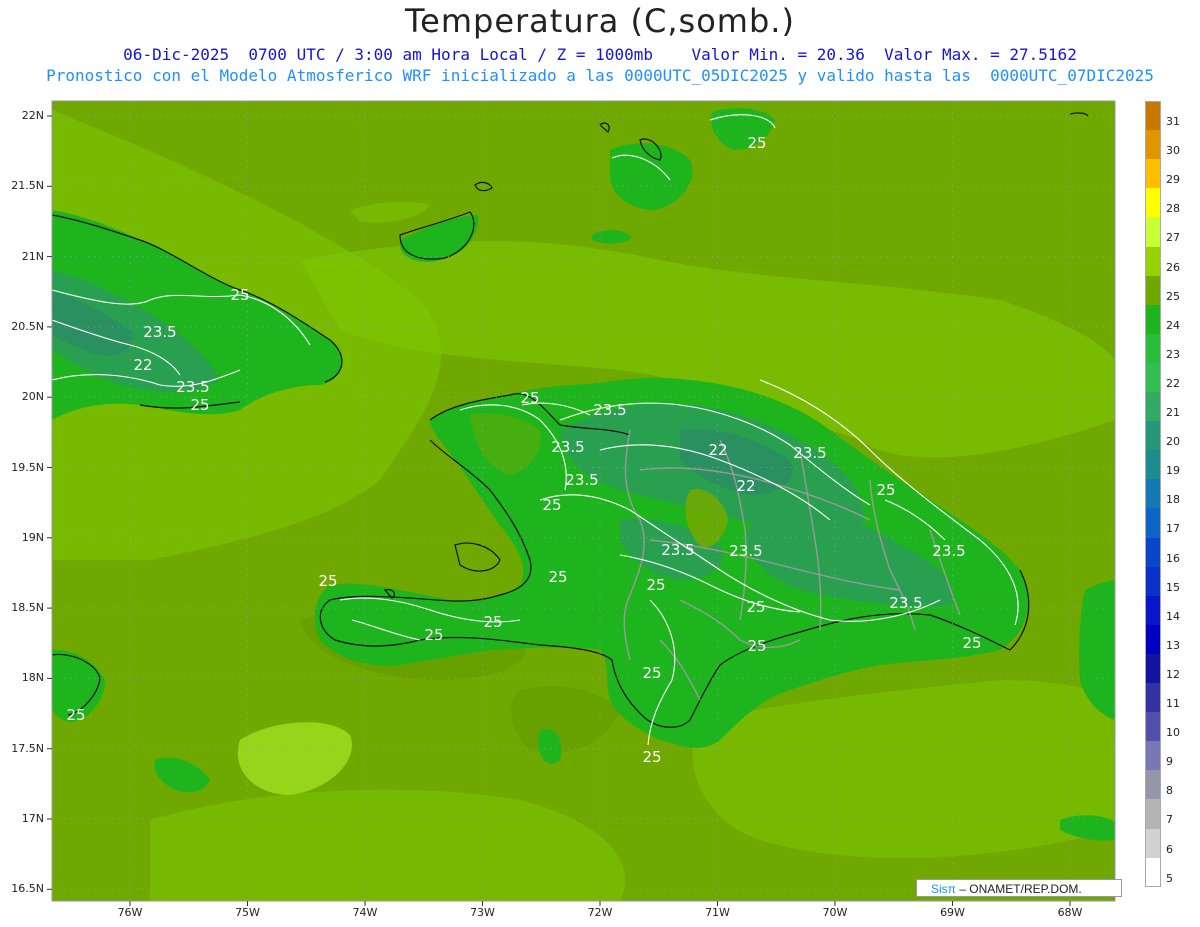  Describe the element at coordinates (1173, 354) in the screenshot. I see `colorbar-label: 23` at that location.